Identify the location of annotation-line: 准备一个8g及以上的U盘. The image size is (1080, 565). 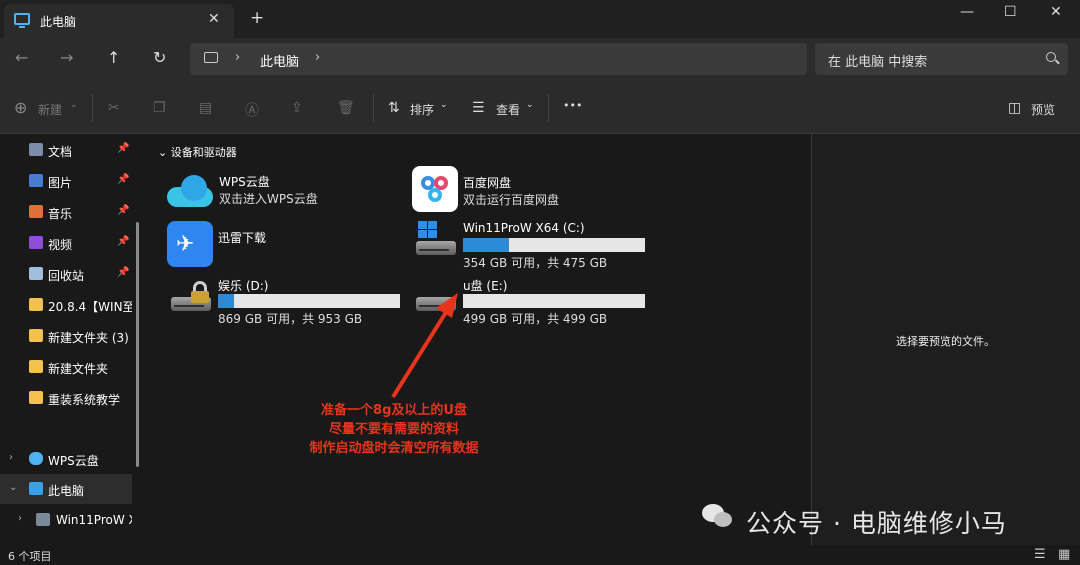
(394, 410).